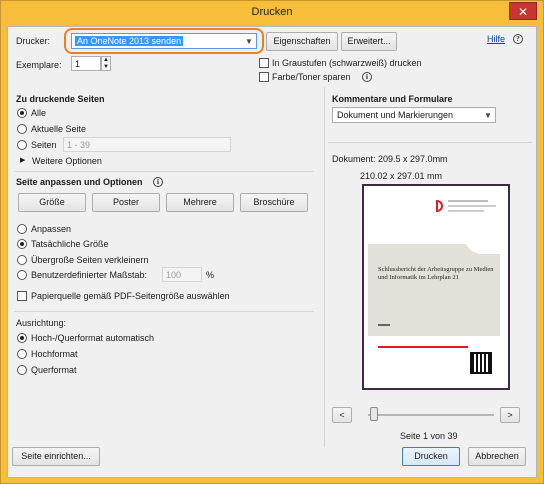  What do you see at coordinates (33, 41) in the screenshot?
I see `printer-label: Drucker:` at bounding box center [33, 41].